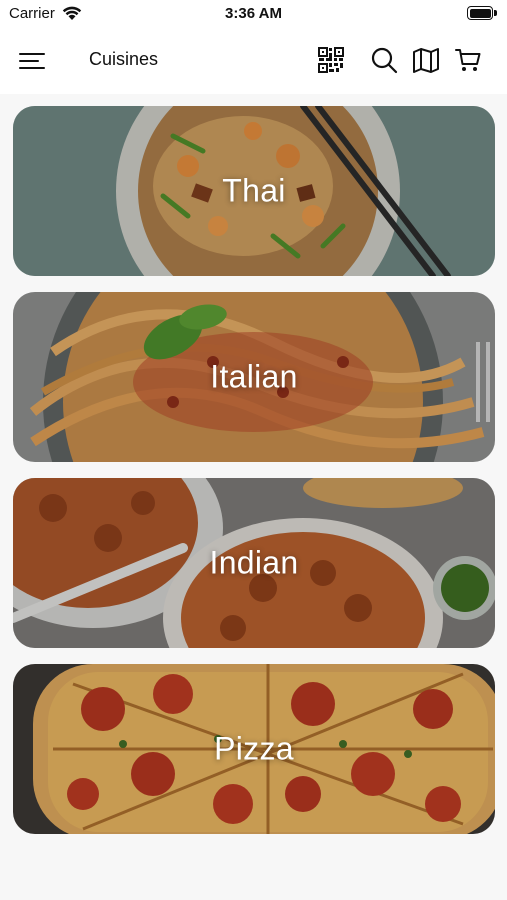  I want to click on battery-icon, so click(482, 13).